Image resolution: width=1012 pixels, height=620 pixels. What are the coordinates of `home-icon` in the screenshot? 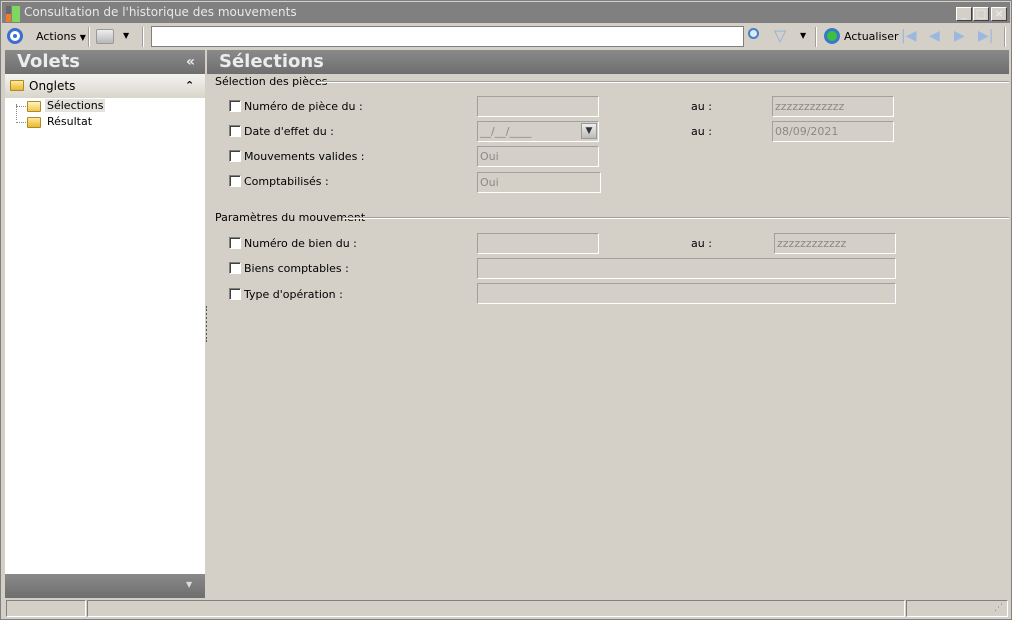 It's located at (15, 36).